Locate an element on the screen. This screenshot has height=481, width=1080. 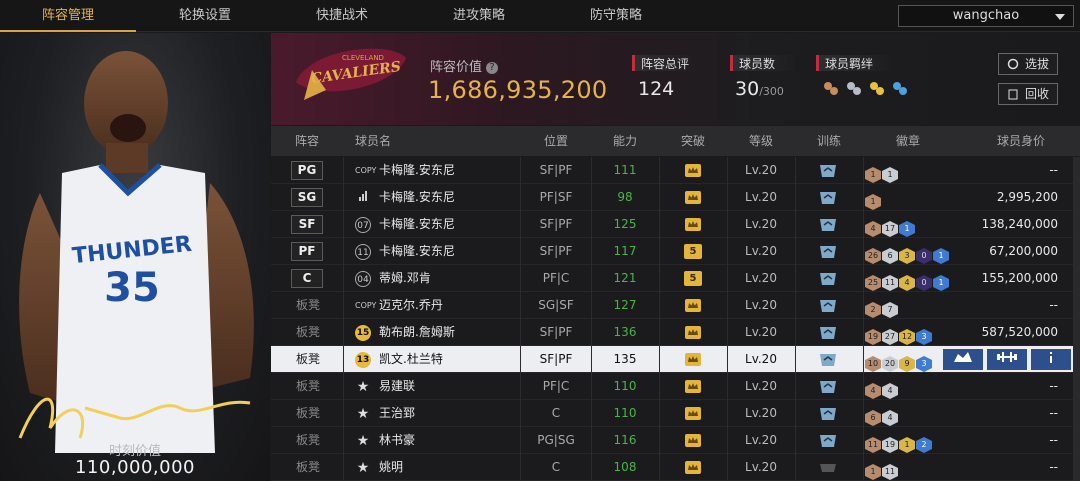
badge-br: 25 is located at coordinates (873, 283).